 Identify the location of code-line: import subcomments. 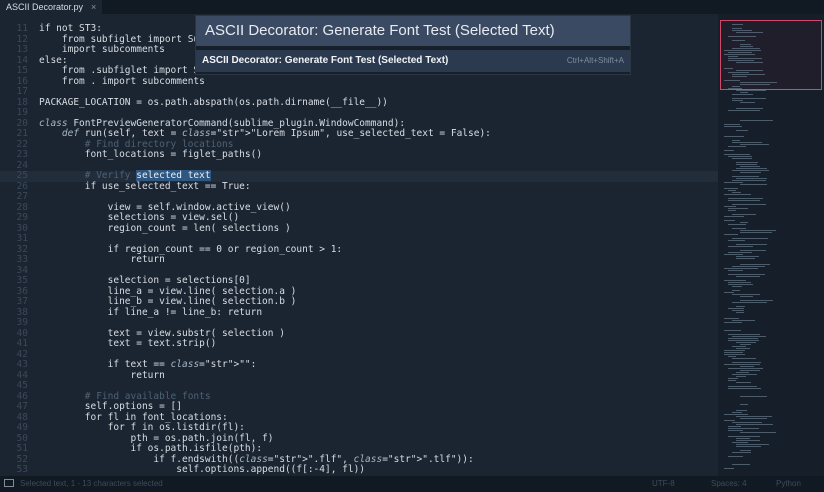
(102, 50).